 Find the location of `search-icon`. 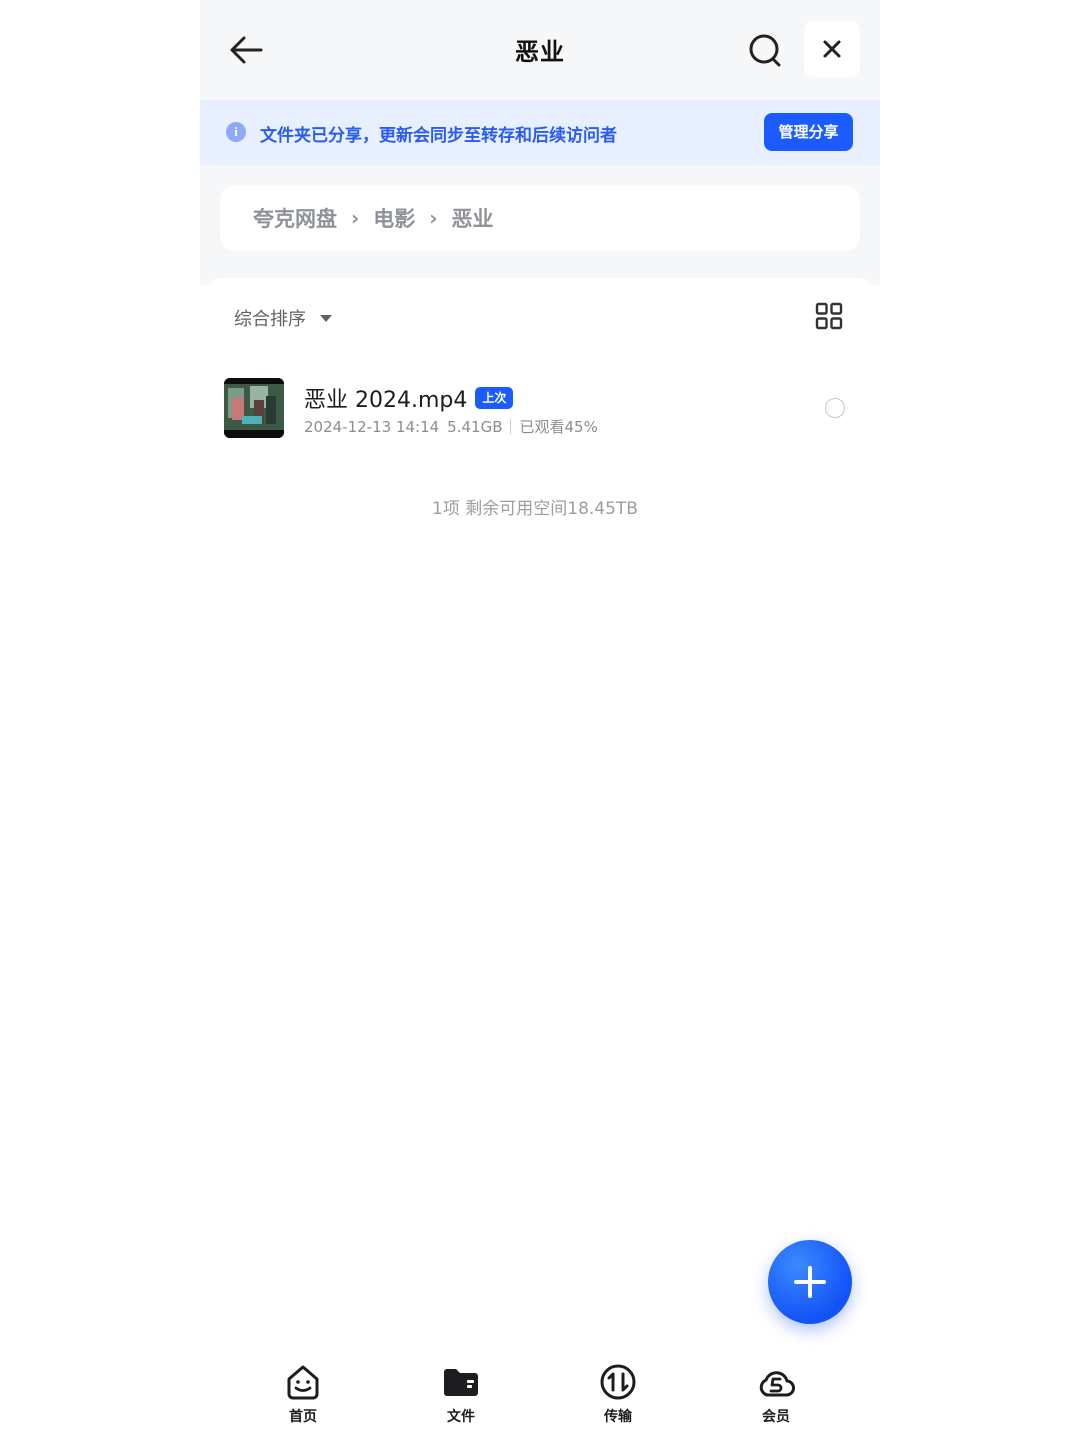

search-icon is located at coordinates (765, 50).